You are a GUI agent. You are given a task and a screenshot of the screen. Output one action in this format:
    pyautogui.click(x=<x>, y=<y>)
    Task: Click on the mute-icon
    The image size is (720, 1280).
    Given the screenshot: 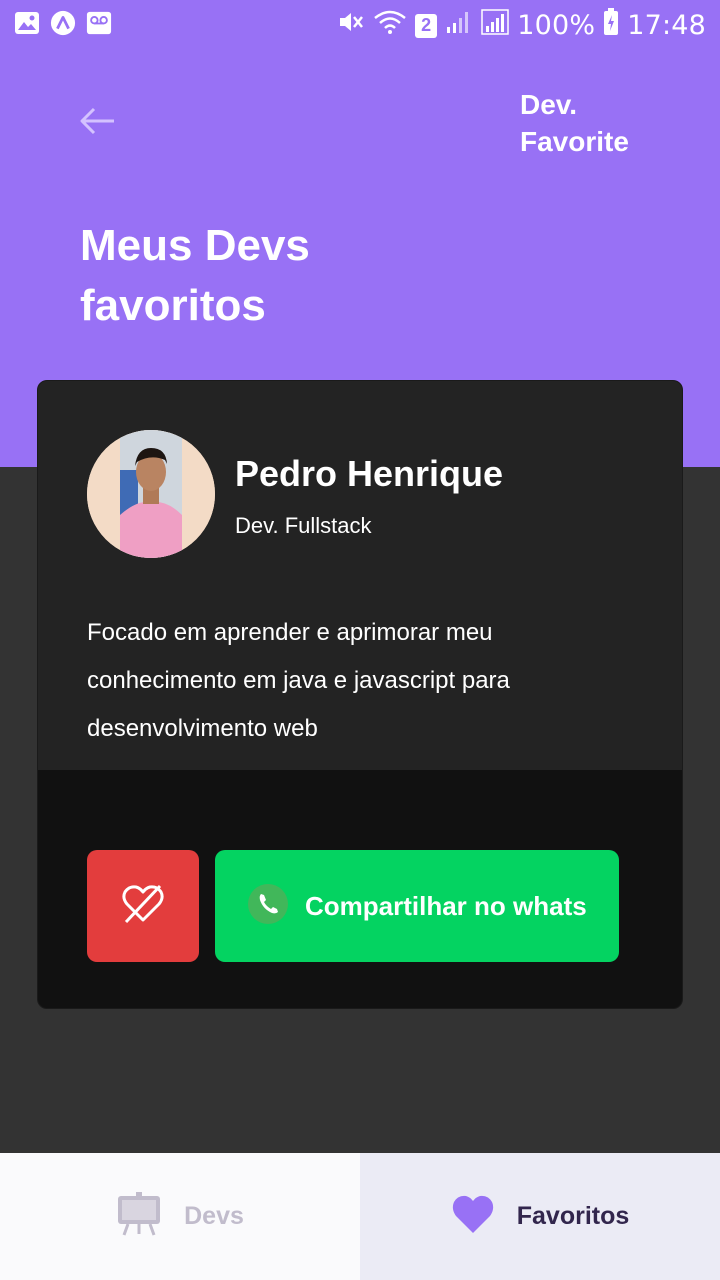 What is the action you would take?
    pyautogui.click(x=351, y=25)
    